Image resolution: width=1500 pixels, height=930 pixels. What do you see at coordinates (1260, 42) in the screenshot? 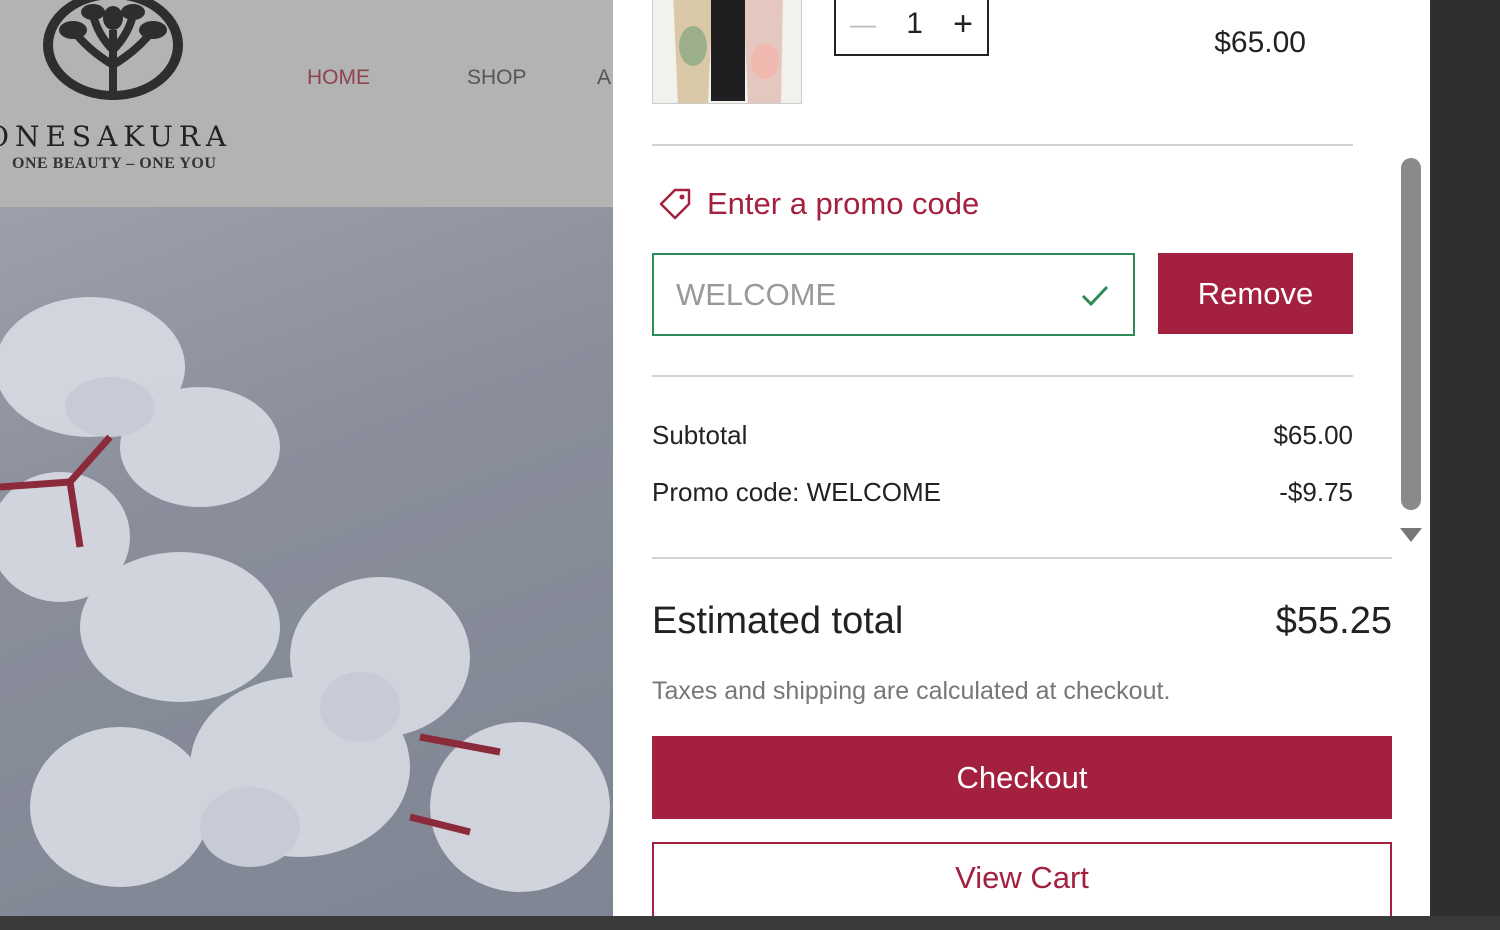
I see `item-price: $65.00` at bounding box center [1260, 42].